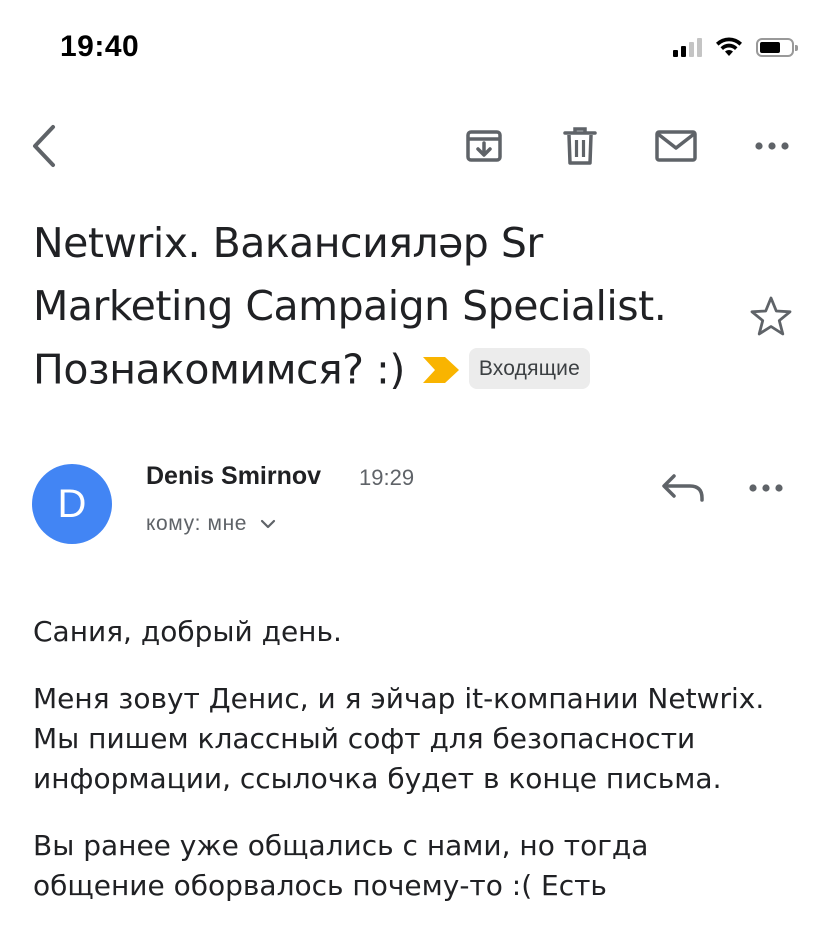  I want to click on message-more-icon, so click(772, 488).